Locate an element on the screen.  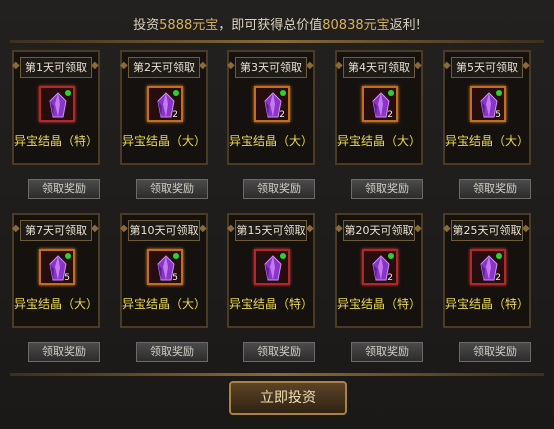
card-day-title: 第20天可领取 is located at coordinates (379, 230).